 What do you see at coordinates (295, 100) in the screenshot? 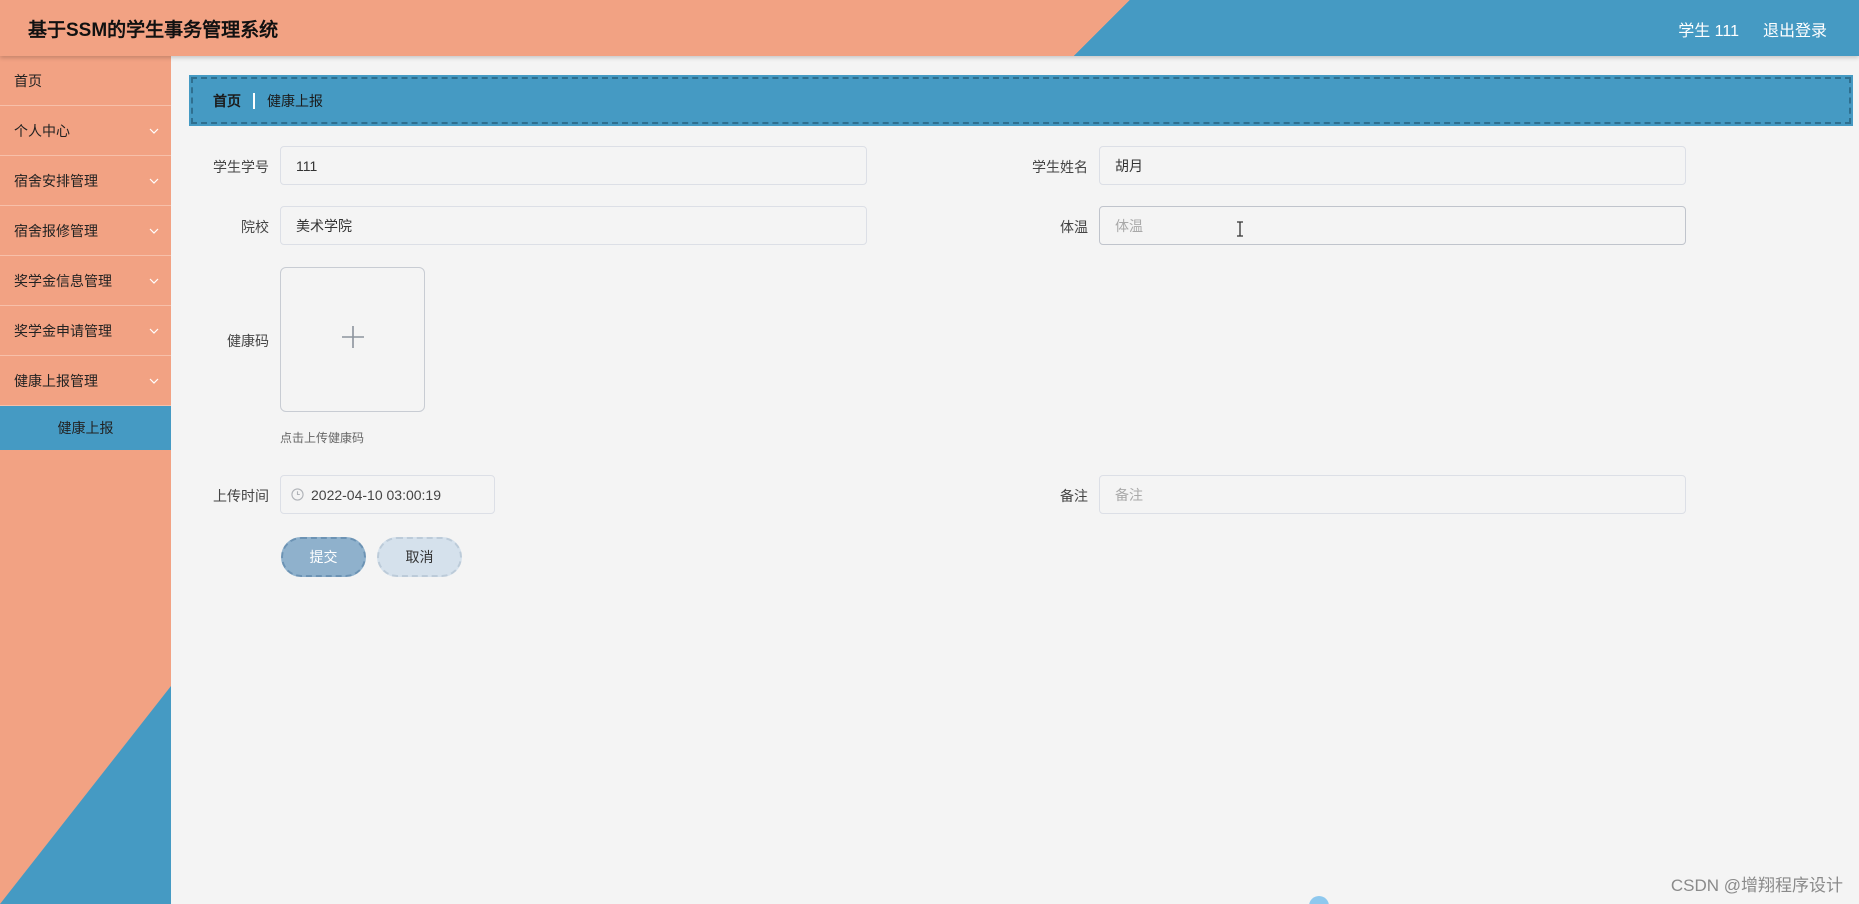
I see `breadcrumb-current: 健康上报` at bounding box center [295, 100].